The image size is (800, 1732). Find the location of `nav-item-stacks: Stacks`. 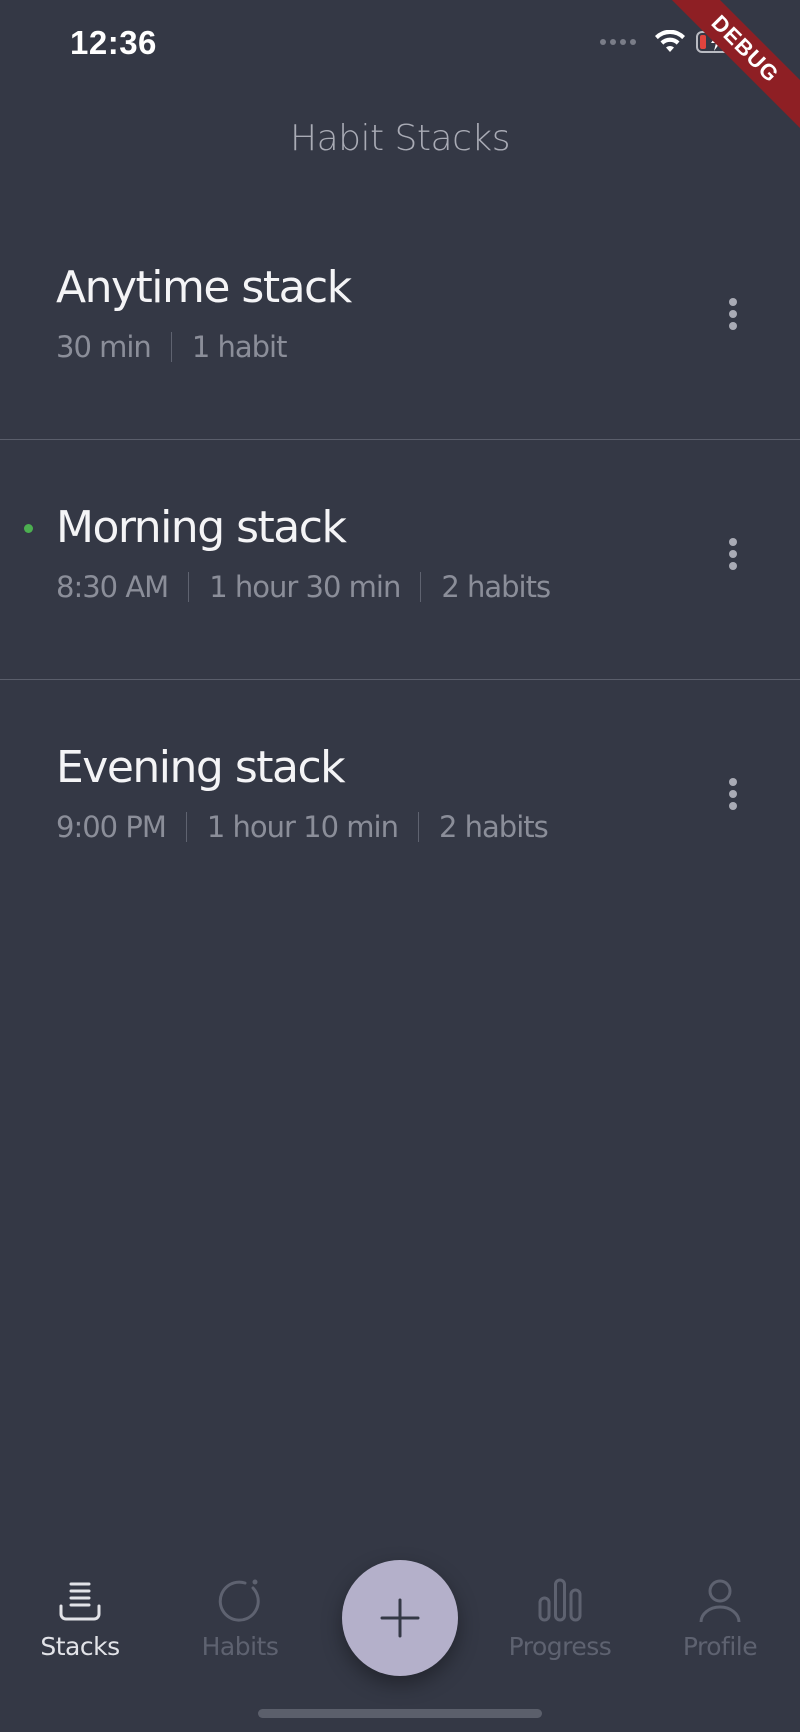

nav-item-stacks: Stacks is located at coordinates (80, 1618).